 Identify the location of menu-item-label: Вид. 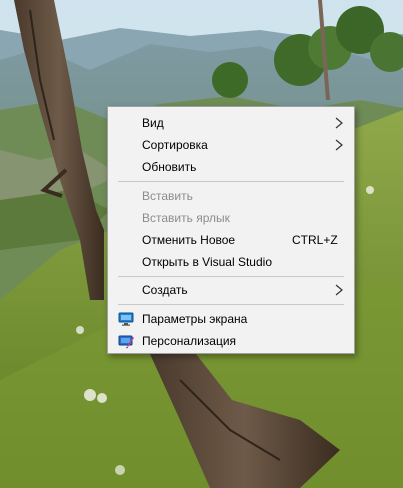
(153, 123).